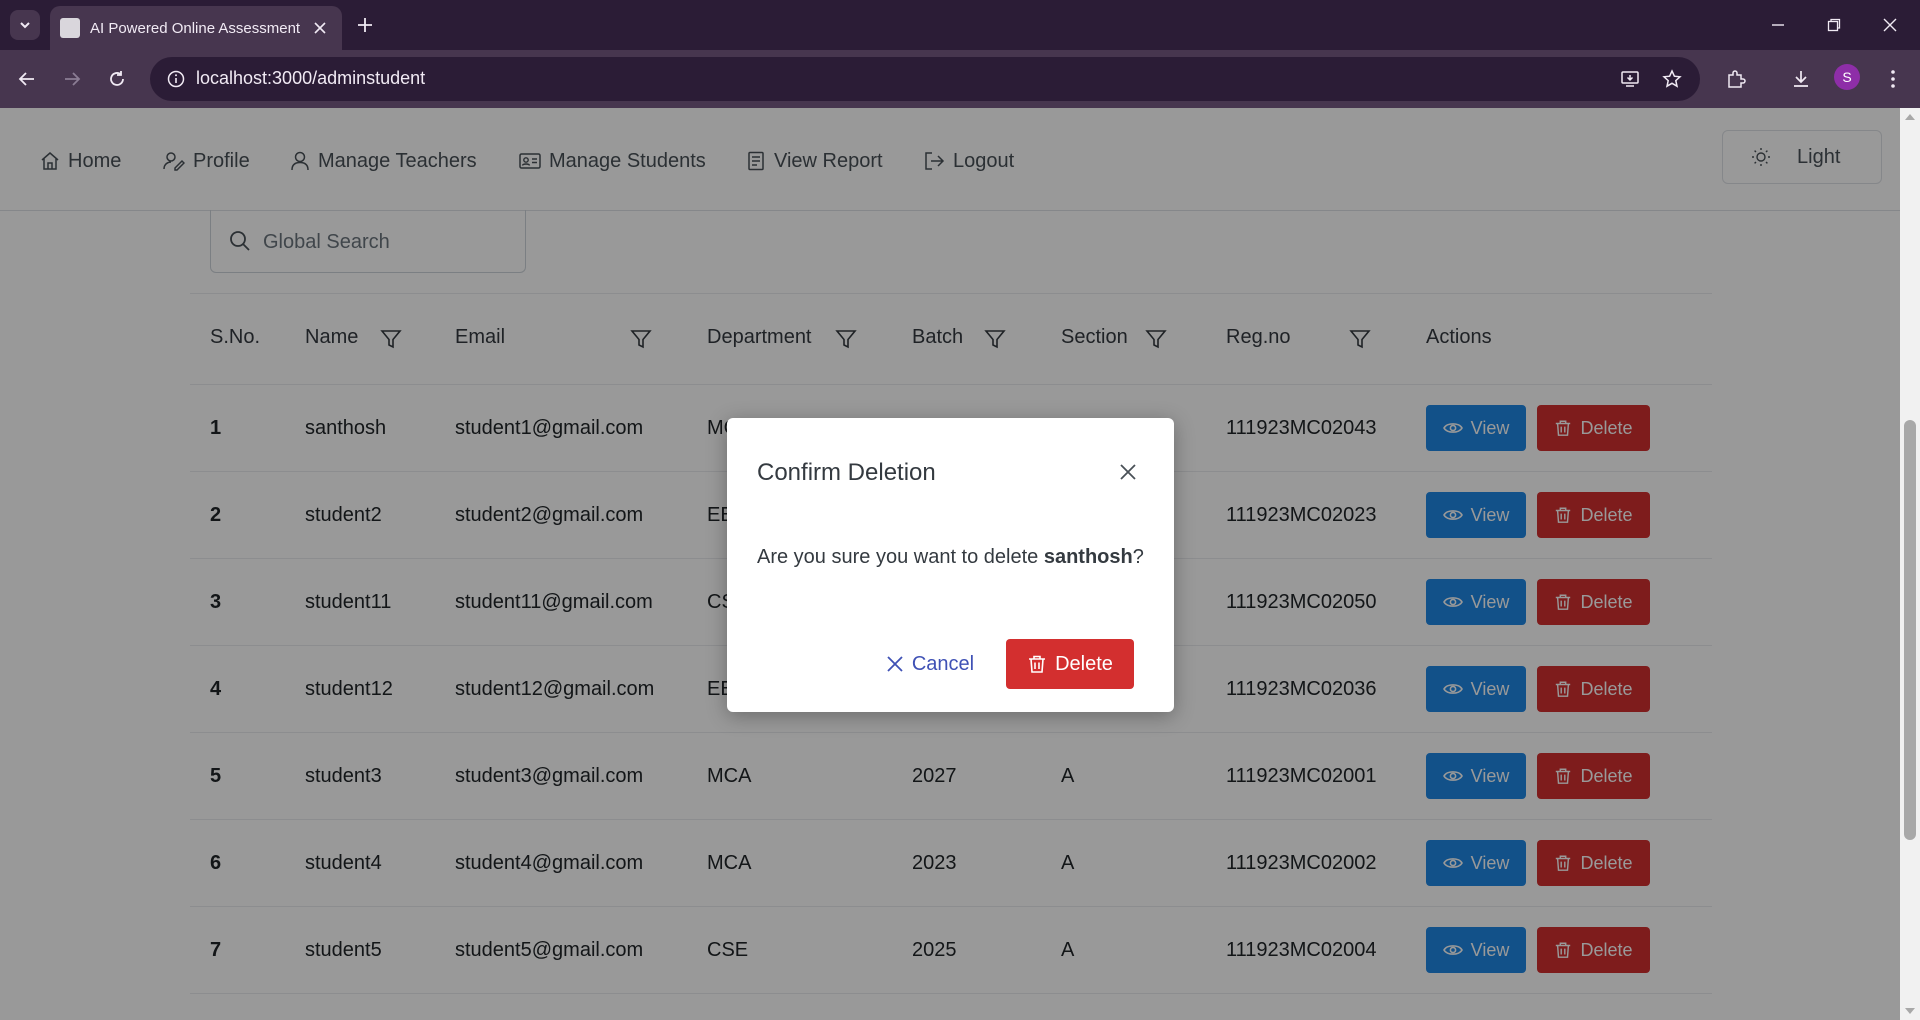 Image resolution: width=1920 pixels, height=1020 pixels. I want to click on new-tab-button, so click(365, 25).